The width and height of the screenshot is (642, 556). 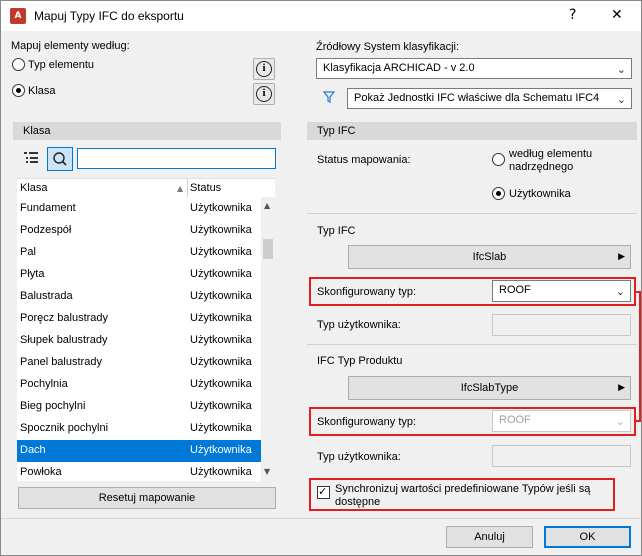 What do you see at coordinates (561, 291) in the screenshot?
I see `configured-type-select: ROOF ⌄` at bounding box center [561, 291].